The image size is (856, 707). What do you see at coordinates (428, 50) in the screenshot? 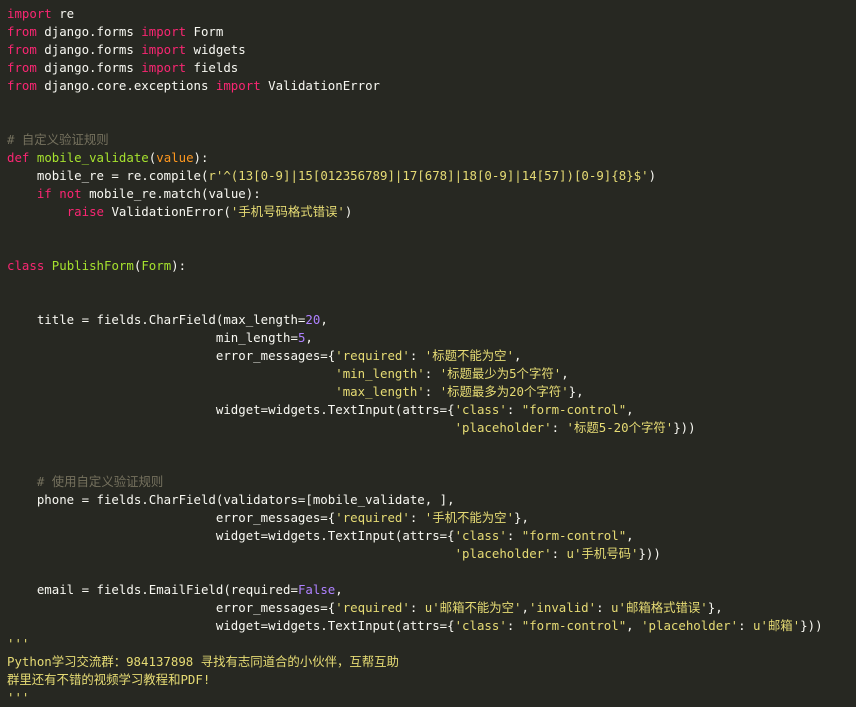
I see `code-line: from django.forms import widgets` at bounding box center [428, 50].